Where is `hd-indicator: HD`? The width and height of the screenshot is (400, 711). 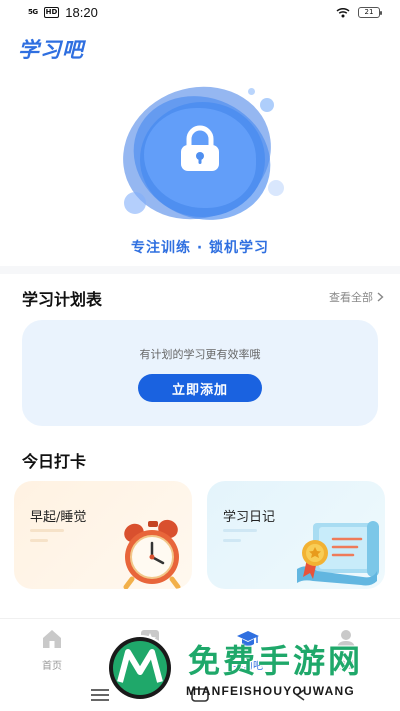 hd-indicator: HD is located at coordinates (51, 12).